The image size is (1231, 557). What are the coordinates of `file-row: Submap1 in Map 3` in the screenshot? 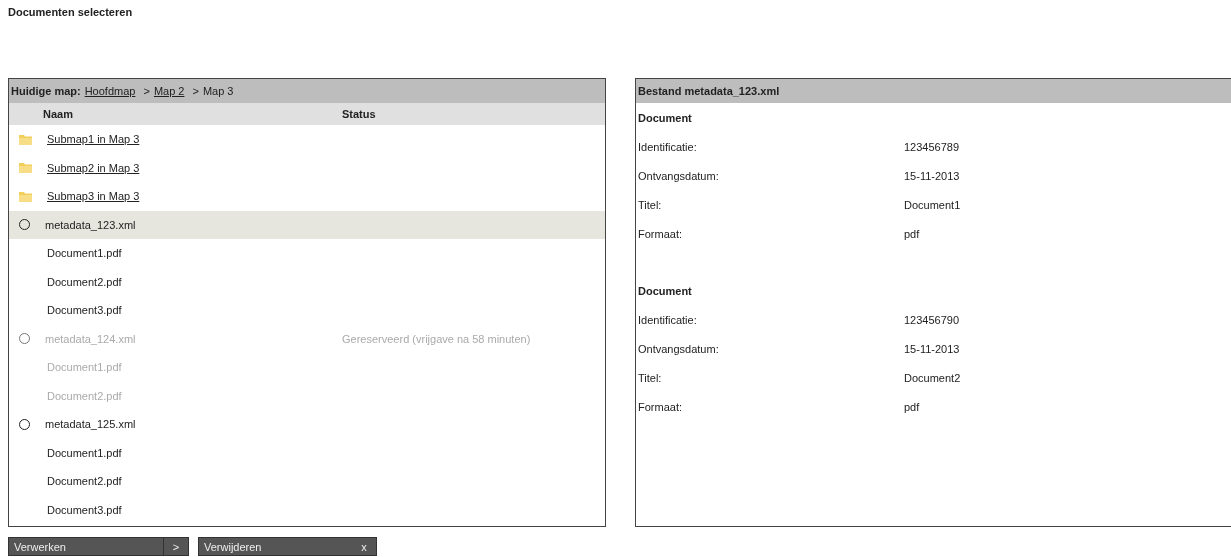 It's located at (307, 139).